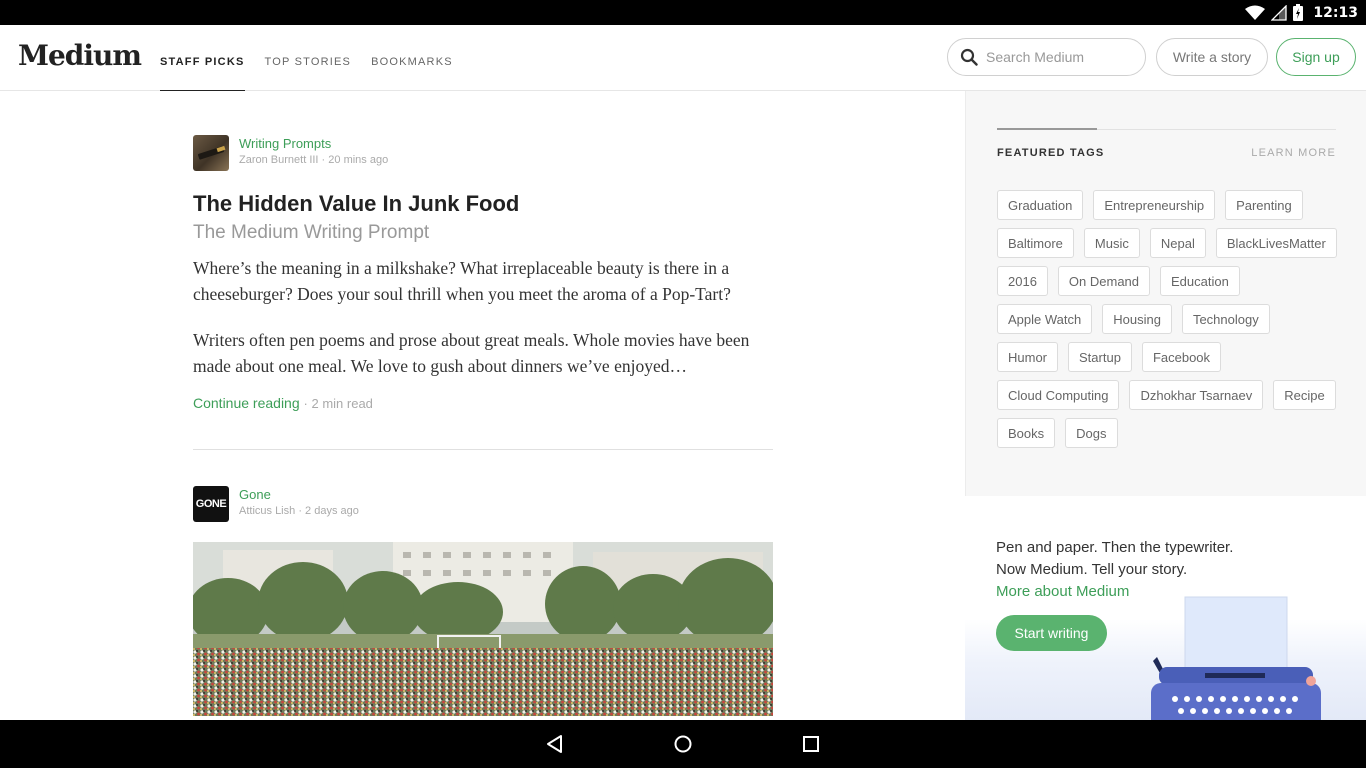  I want to click on search-placeholder: Search Medium, so click(1035, 57).